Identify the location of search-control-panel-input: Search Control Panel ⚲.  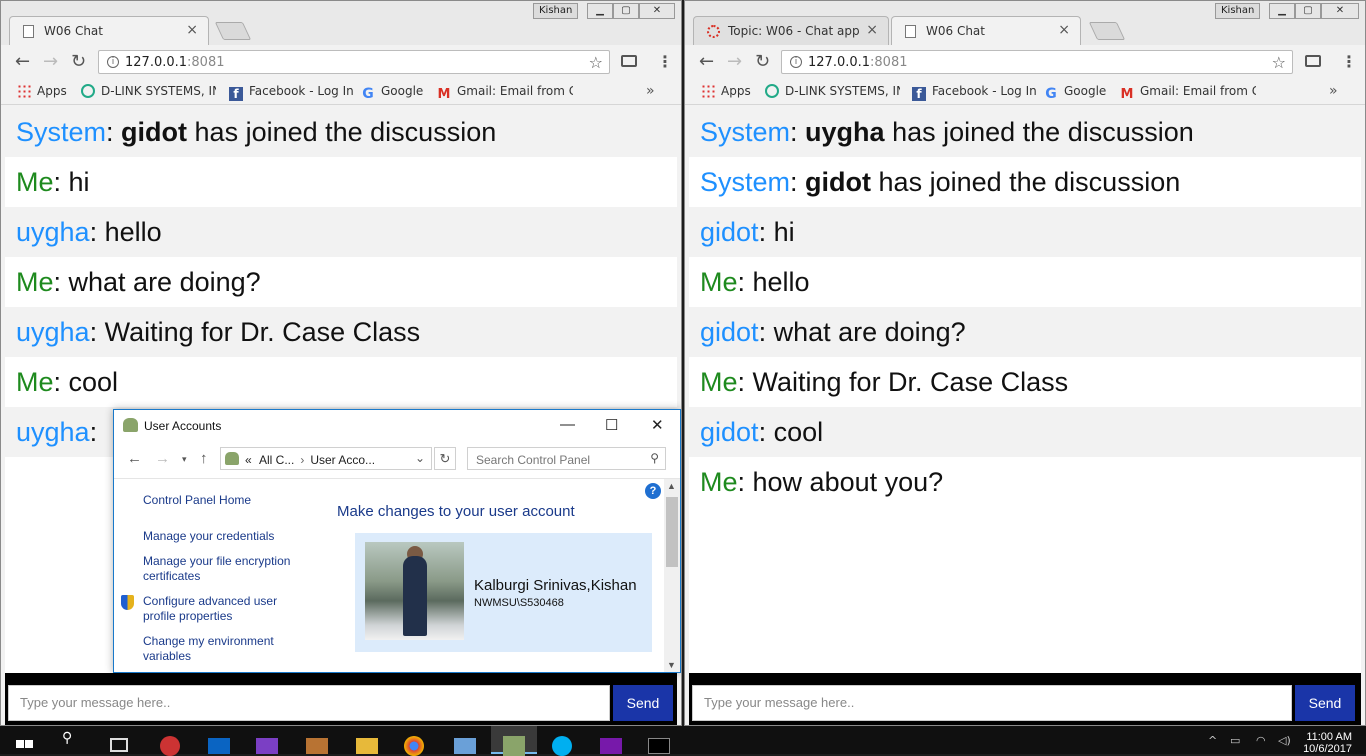
(566, 458).